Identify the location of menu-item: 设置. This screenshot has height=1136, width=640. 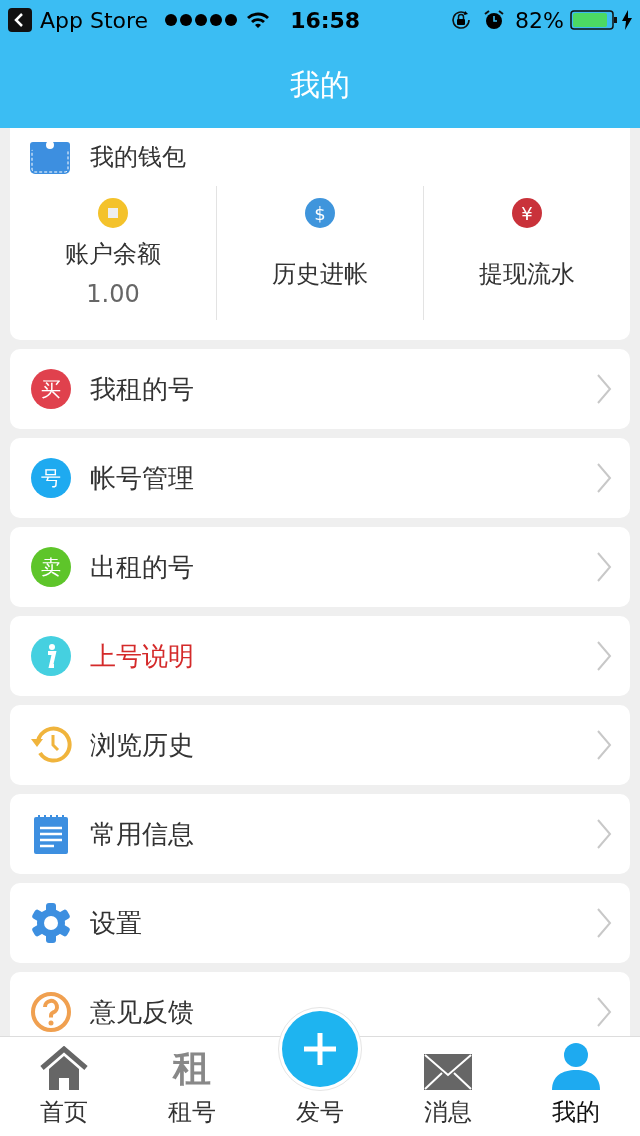
(320, 923).